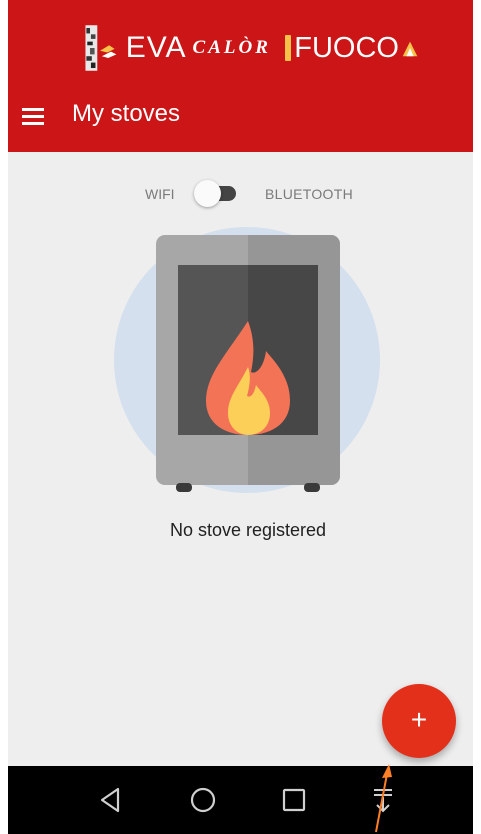  I want to click on back-triangle-icon, so click(110, 800).